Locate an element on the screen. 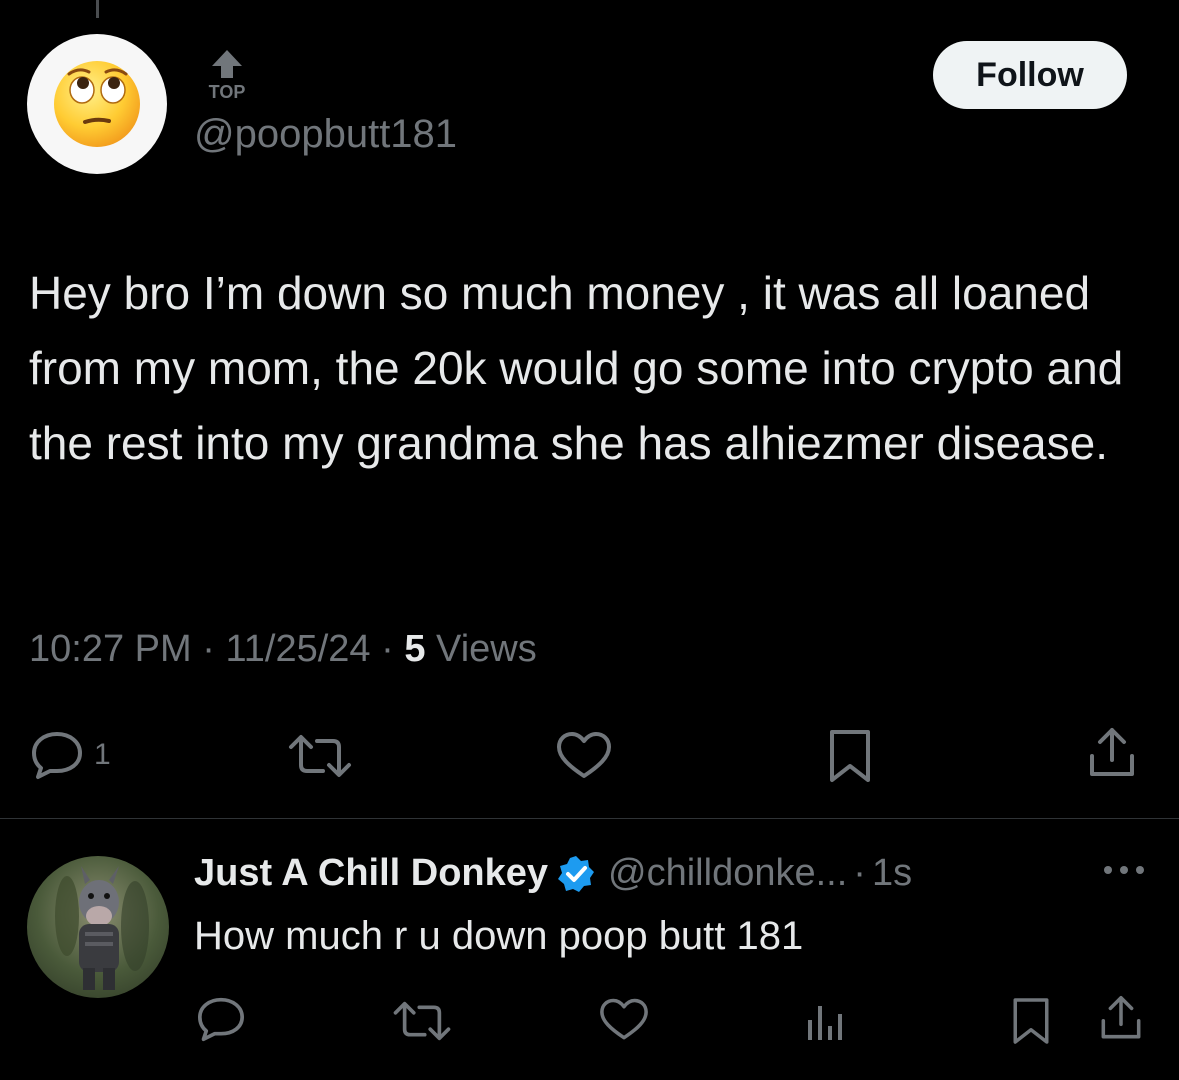 This screenshot has height=1080, width=1179. reply-count: 1 is located at coordinates (102, 754).